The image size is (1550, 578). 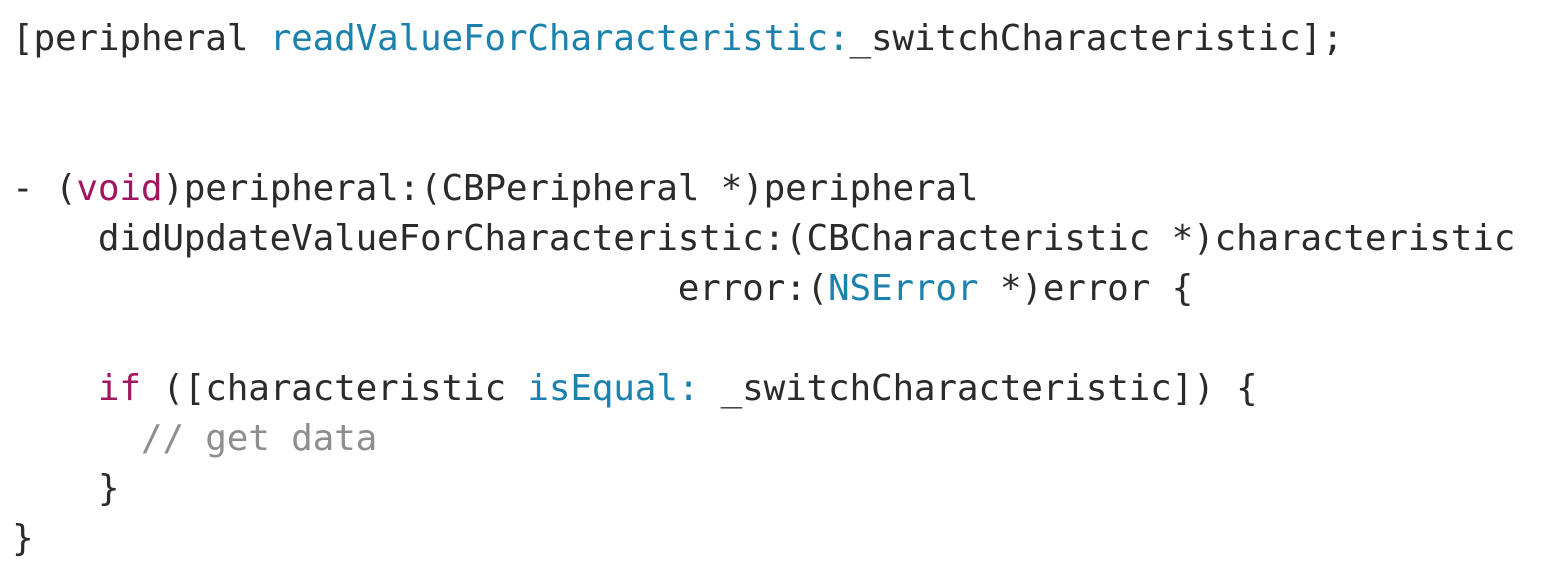 What do you see at coordinates (978, 388) in the screenshot?
I see `code-token-text: _switchCharacteristic]) {` at bounding box center [978, 388].